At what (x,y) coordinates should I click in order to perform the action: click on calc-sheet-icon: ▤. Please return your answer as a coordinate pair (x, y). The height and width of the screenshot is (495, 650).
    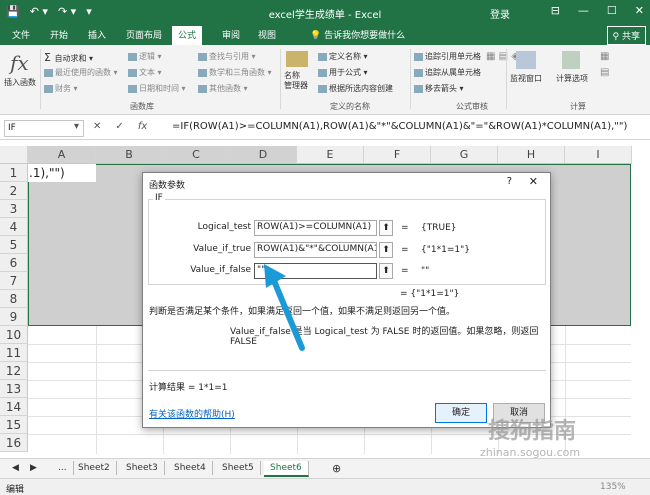
    Looking at the image, I should click on (604, 72).